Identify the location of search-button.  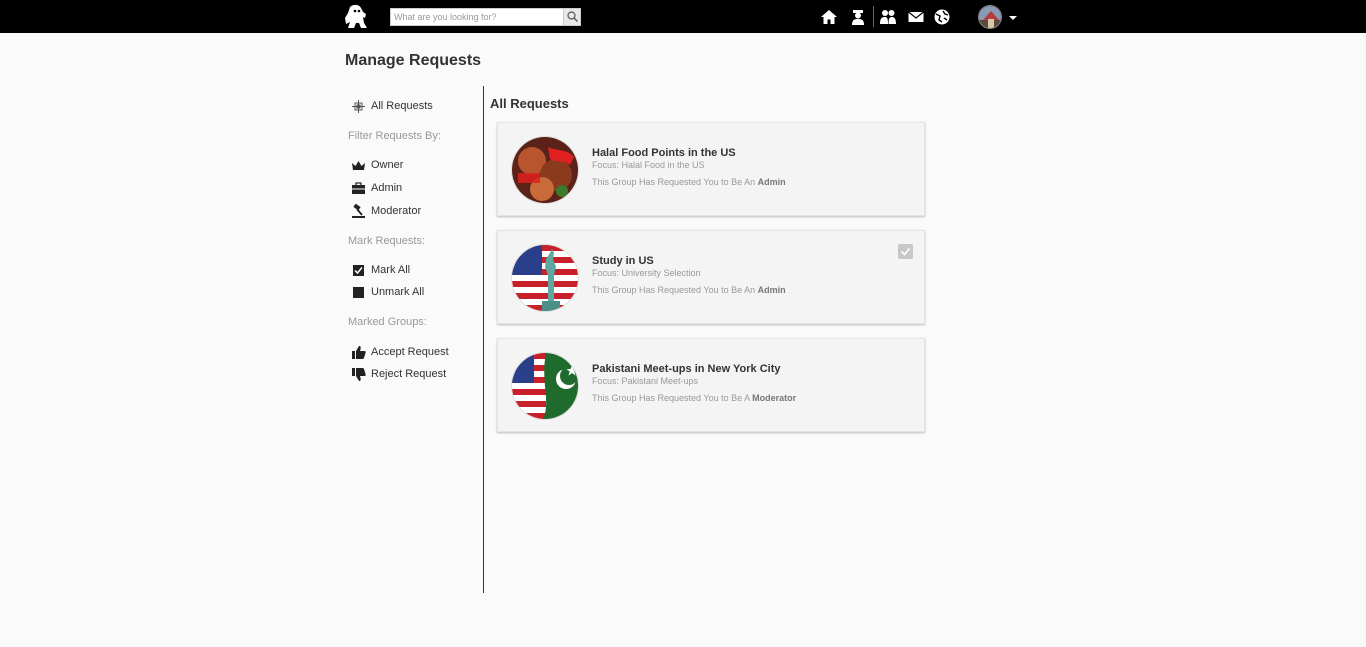
(571, 17).